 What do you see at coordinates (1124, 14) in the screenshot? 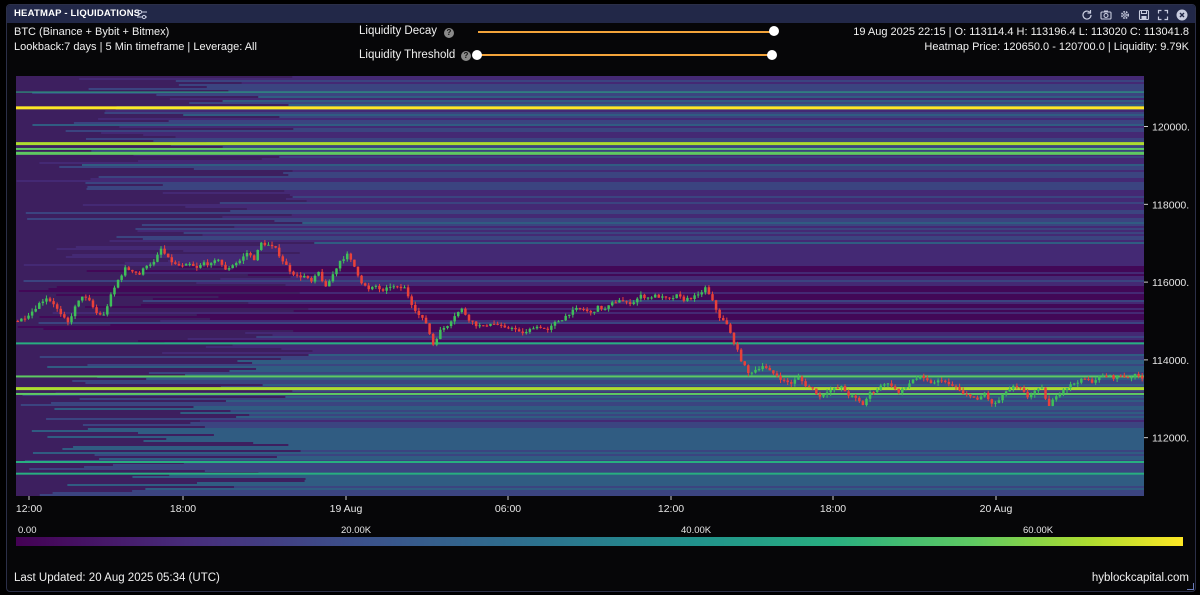
I see `gear-icon` at bounding box center [1124, 14].